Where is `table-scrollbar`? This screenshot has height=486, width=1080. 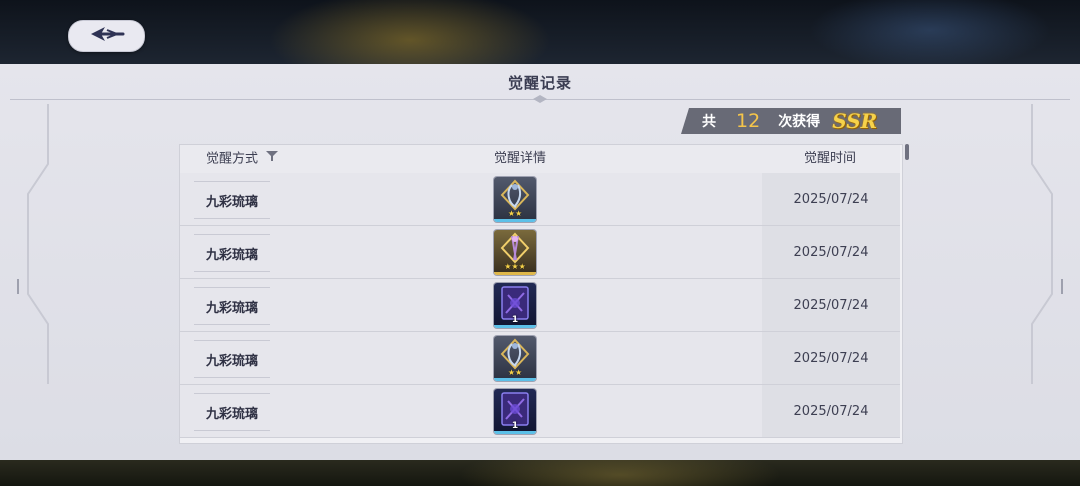
table-scrollbar is located at coordinates (907, 293).